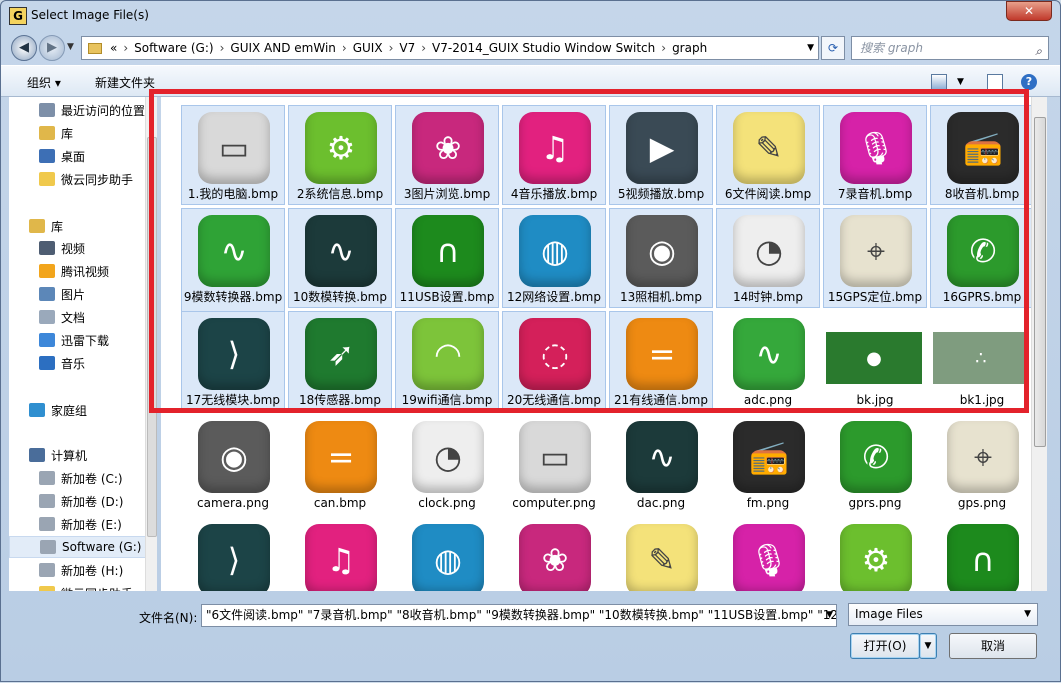 This screenshot has height=683, width=1061. What do you see at coordinates (79, 340) in the screenshot?
I see `sidebar-item: 迅雷下载` at bounding box center [79, 340].